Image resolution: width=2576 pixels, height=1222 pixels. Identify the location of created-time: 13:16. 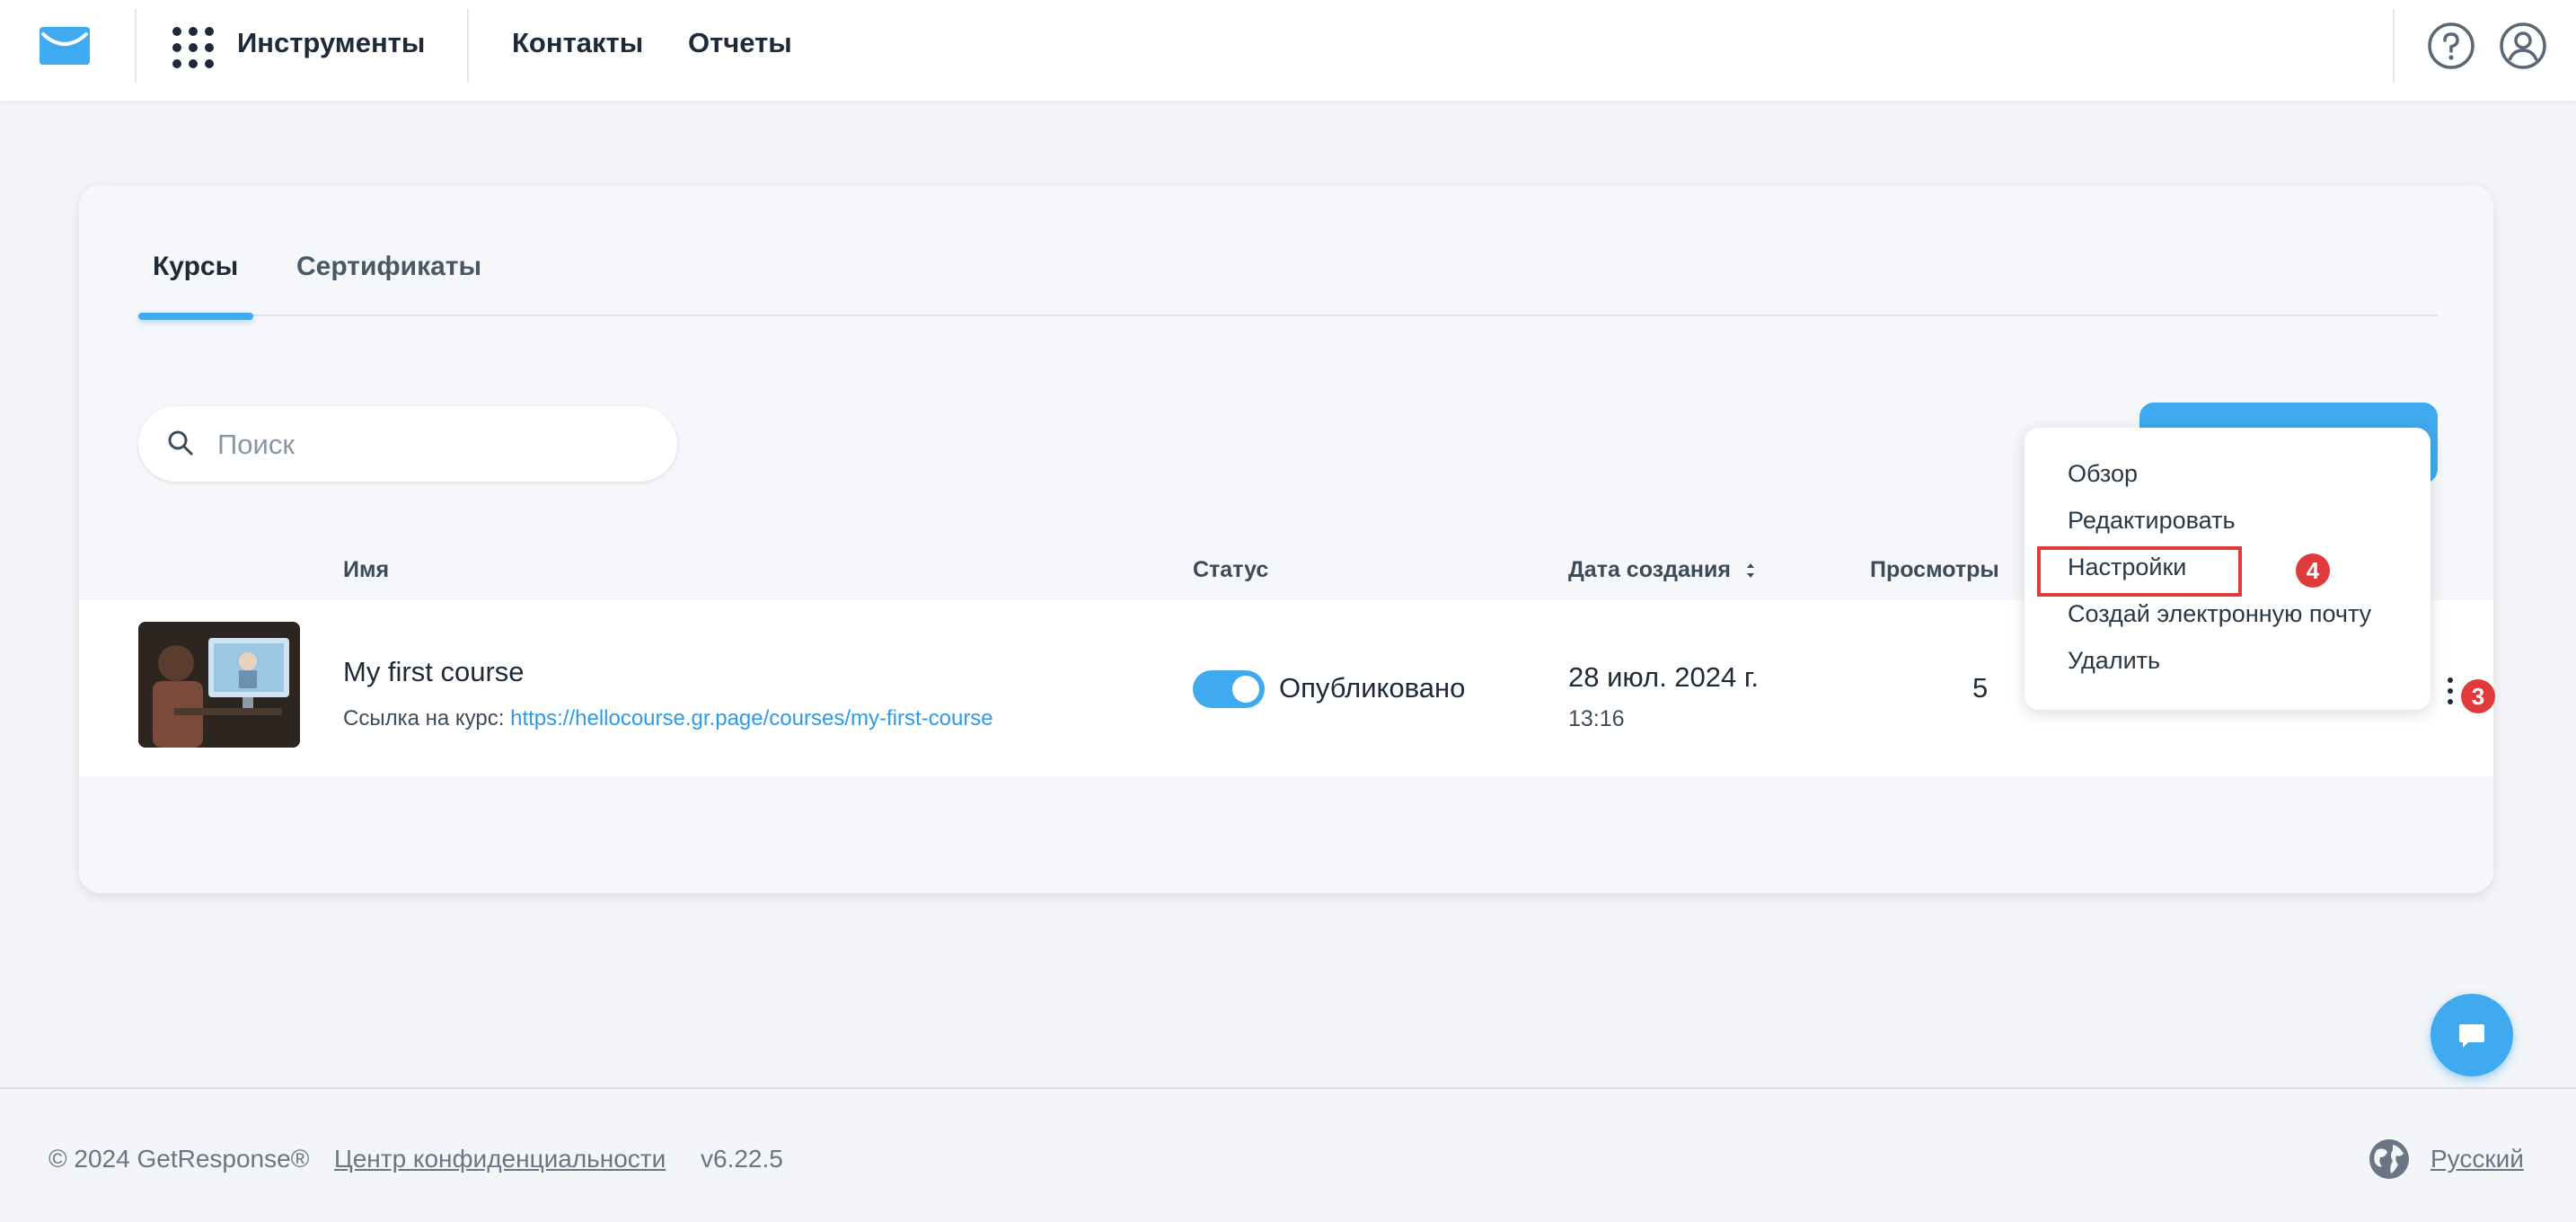
(1596, 718).